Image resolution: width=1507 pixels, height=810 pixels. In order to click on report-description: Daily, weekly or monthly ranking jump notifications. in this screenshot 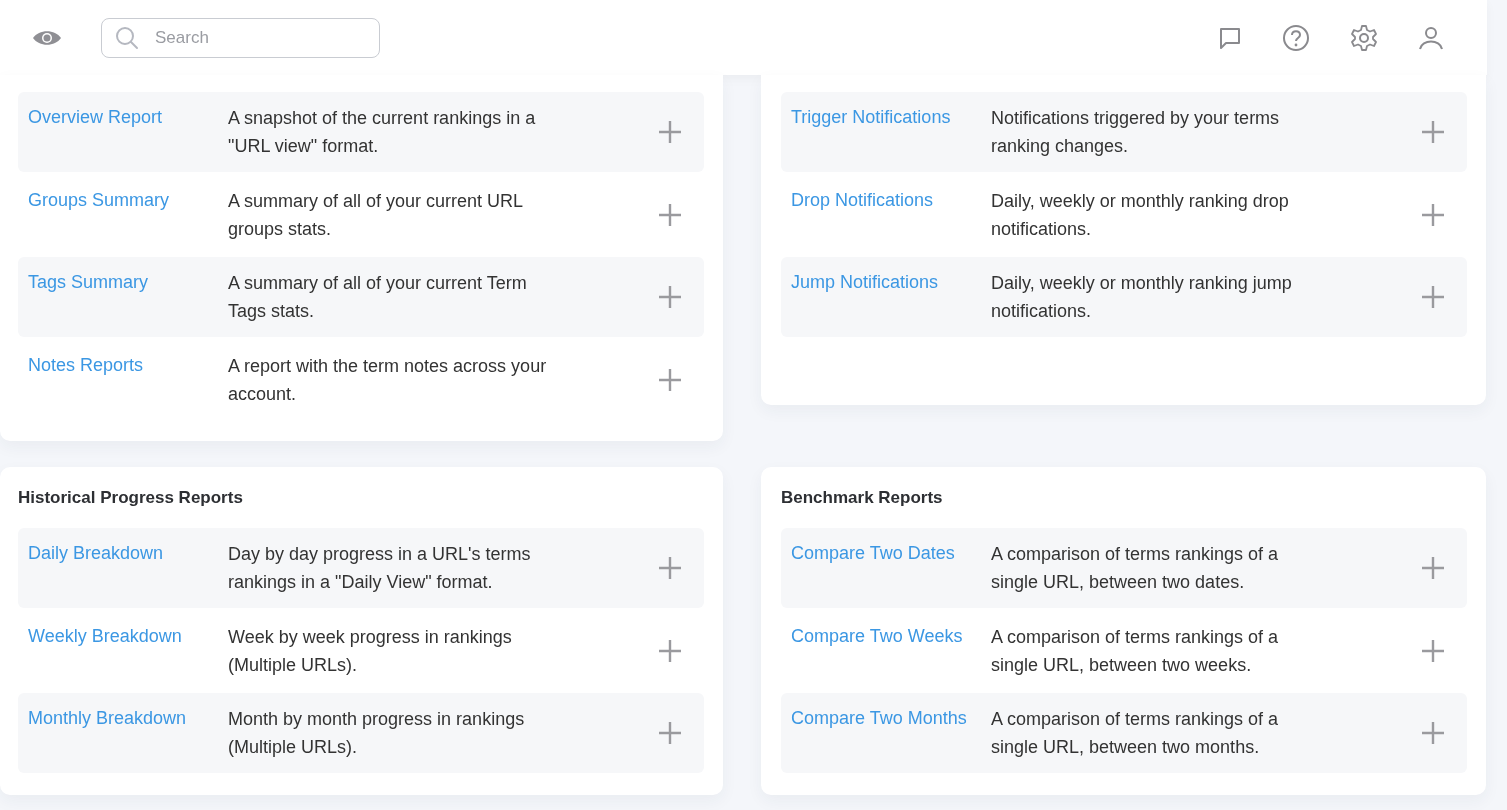, I will do `click(1142, 297)`.